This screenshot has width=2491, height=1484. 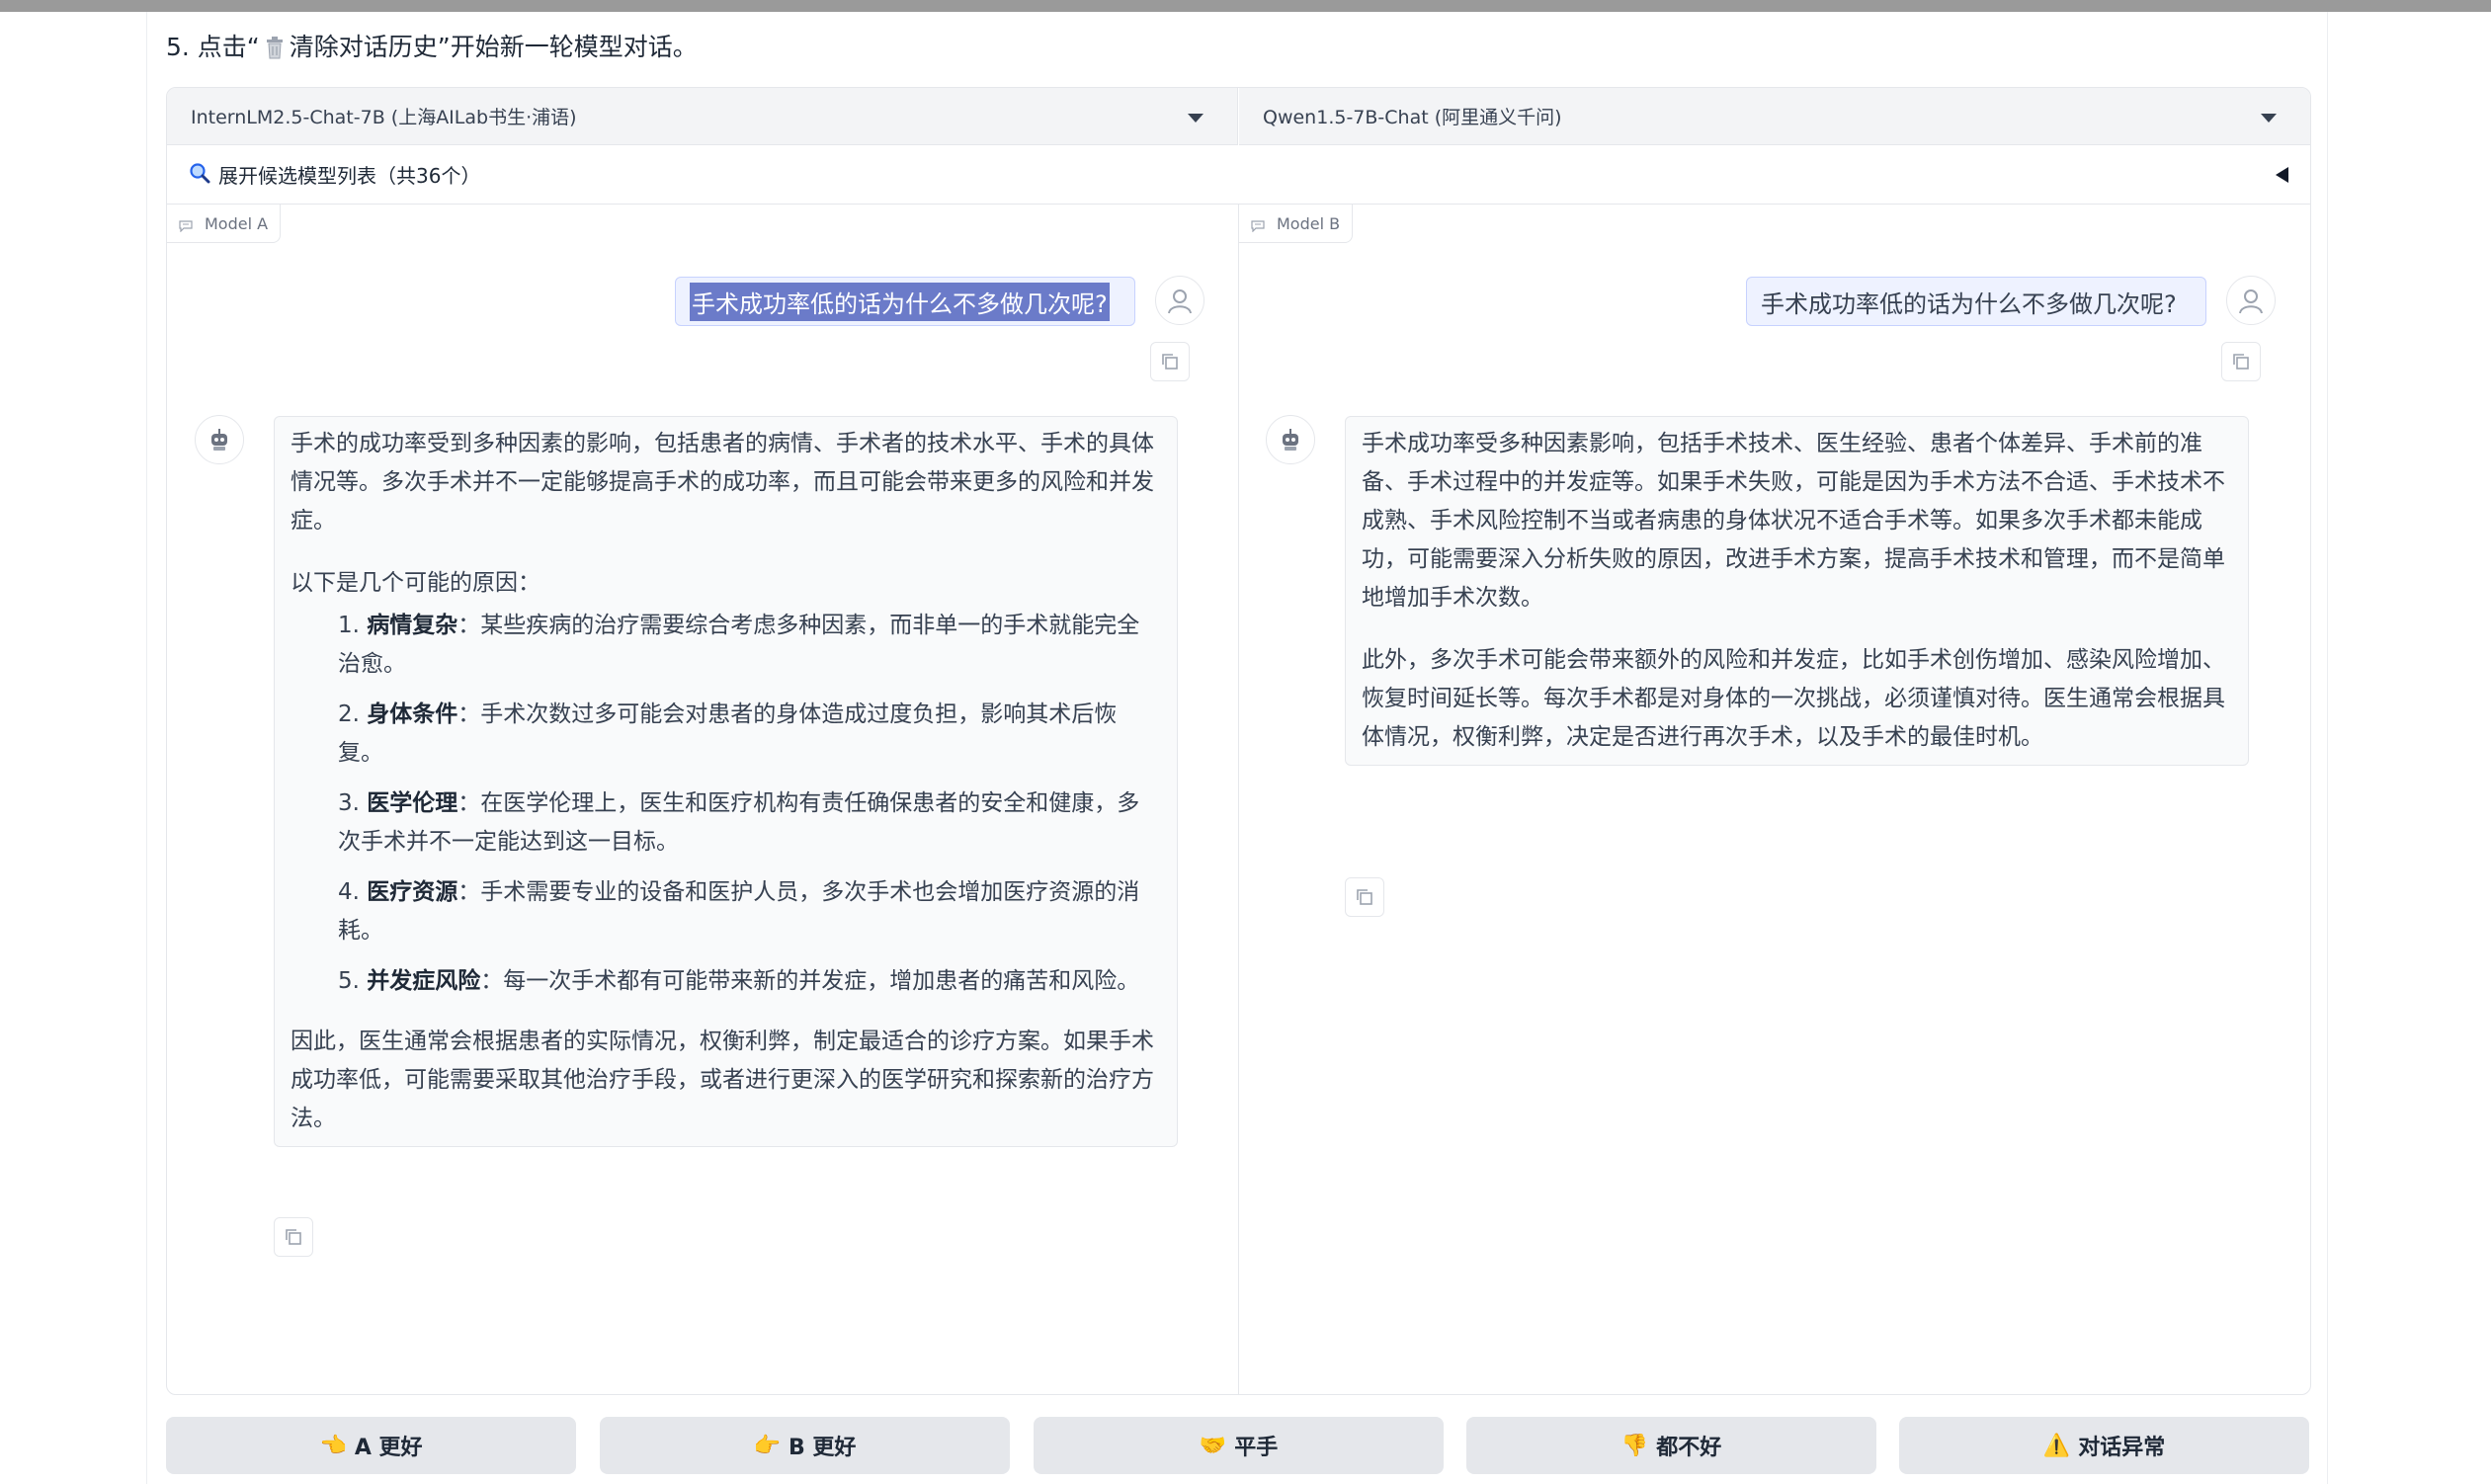 I want to click on vote-b-better-button: 👉 B 更好, so click(x=805, y=1445).